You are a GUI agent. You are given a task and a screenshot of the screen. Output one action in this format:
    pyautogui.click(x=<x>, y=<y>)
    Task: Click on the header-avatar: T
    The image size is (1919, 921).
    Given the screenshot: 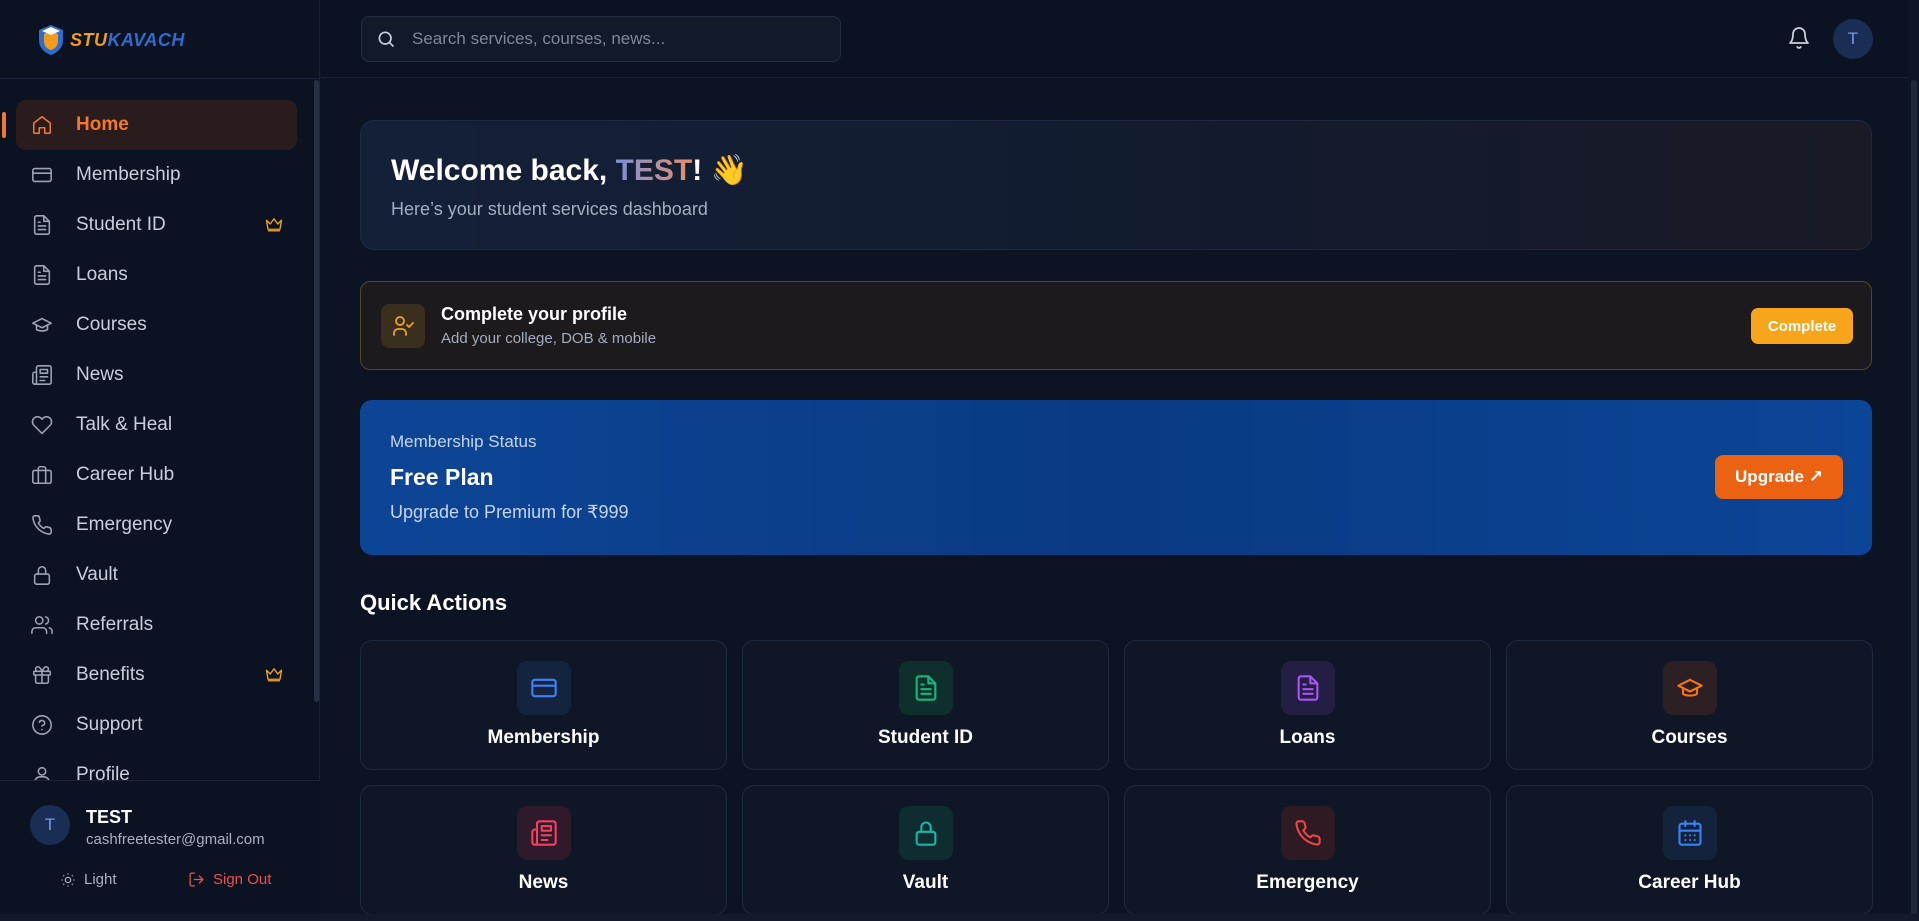 What is the action you would take?
    pyautogui.click(x=1853, y=39)
    